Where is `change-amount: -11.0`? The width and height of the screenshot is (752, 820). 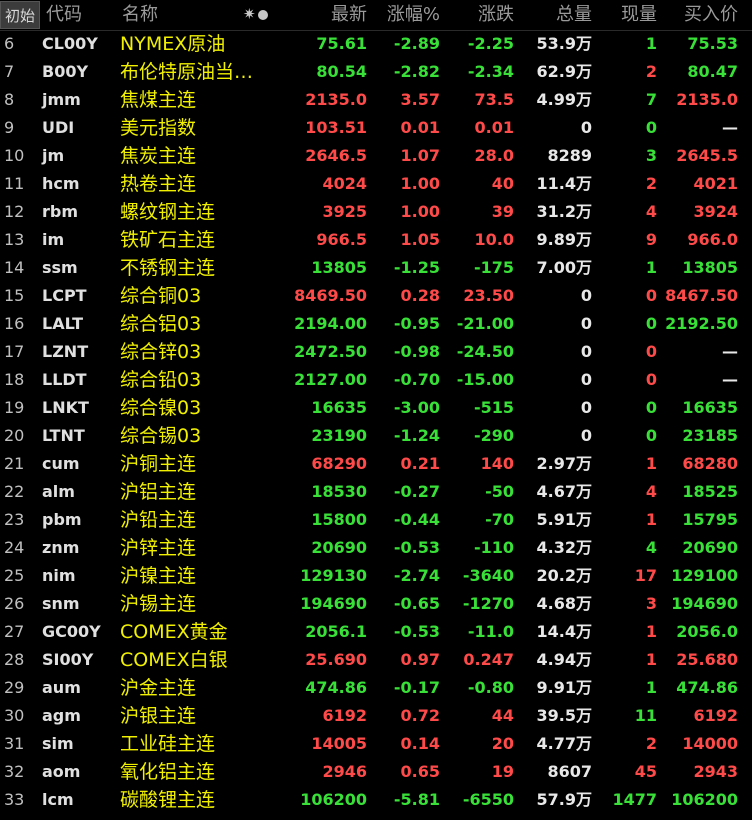
change-amount: -11.0 is located at coordinates (490, 631).